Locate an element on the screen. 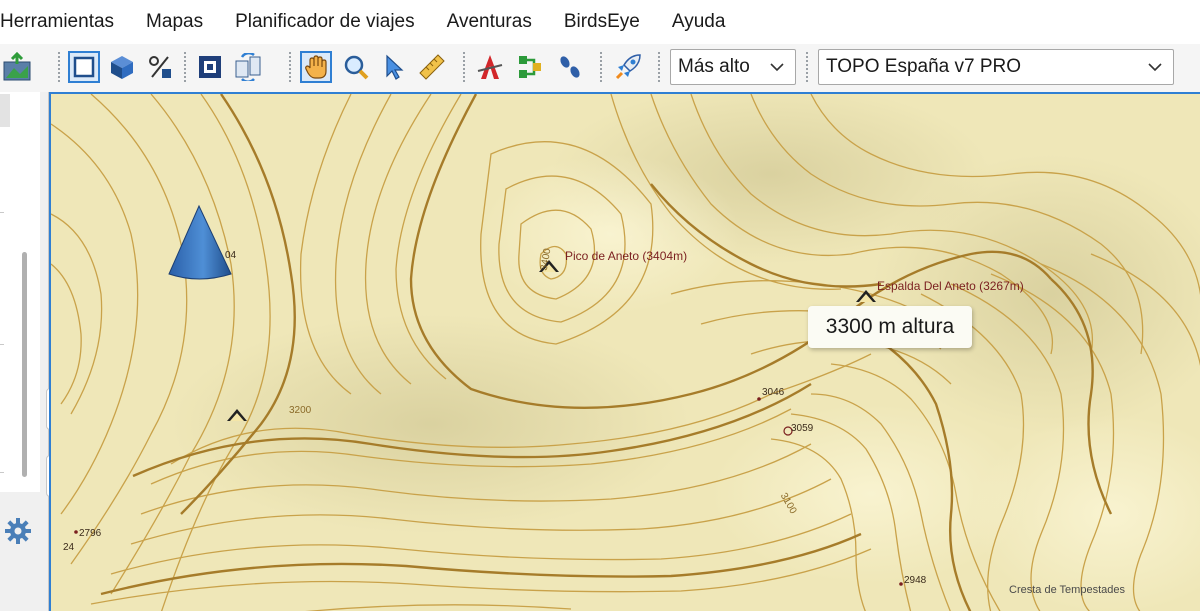 Image resolution: width=1200 pixels, height=611 pixels. spot-elevation: 04 is located at coordinates (231, 255).